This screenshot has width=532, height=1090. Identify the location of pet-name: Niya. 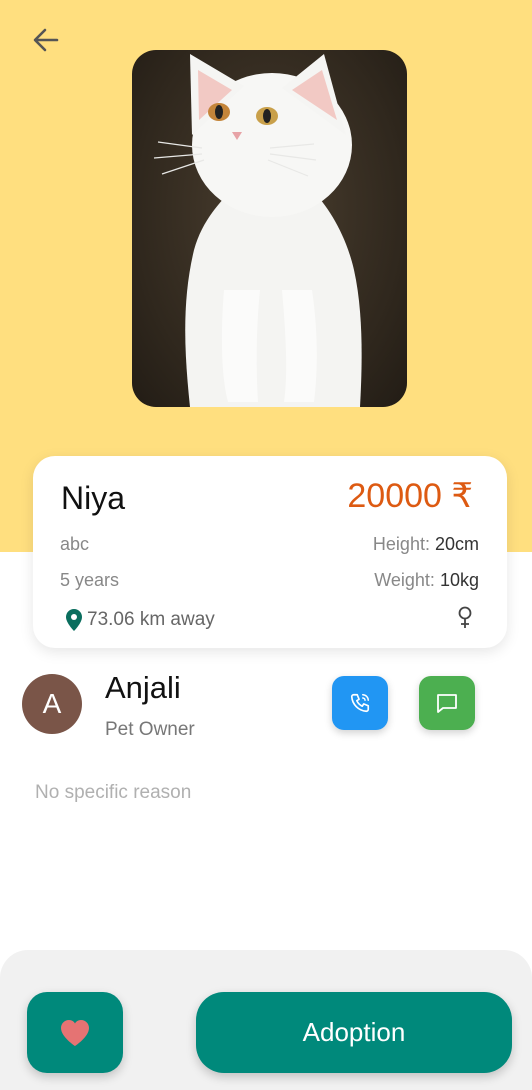
(93, 498).